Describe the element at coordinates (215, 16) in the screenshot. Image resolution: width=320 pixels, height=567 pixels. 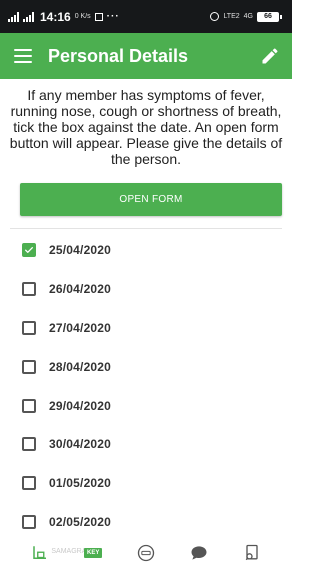
I see `alarm-icon` at that location.